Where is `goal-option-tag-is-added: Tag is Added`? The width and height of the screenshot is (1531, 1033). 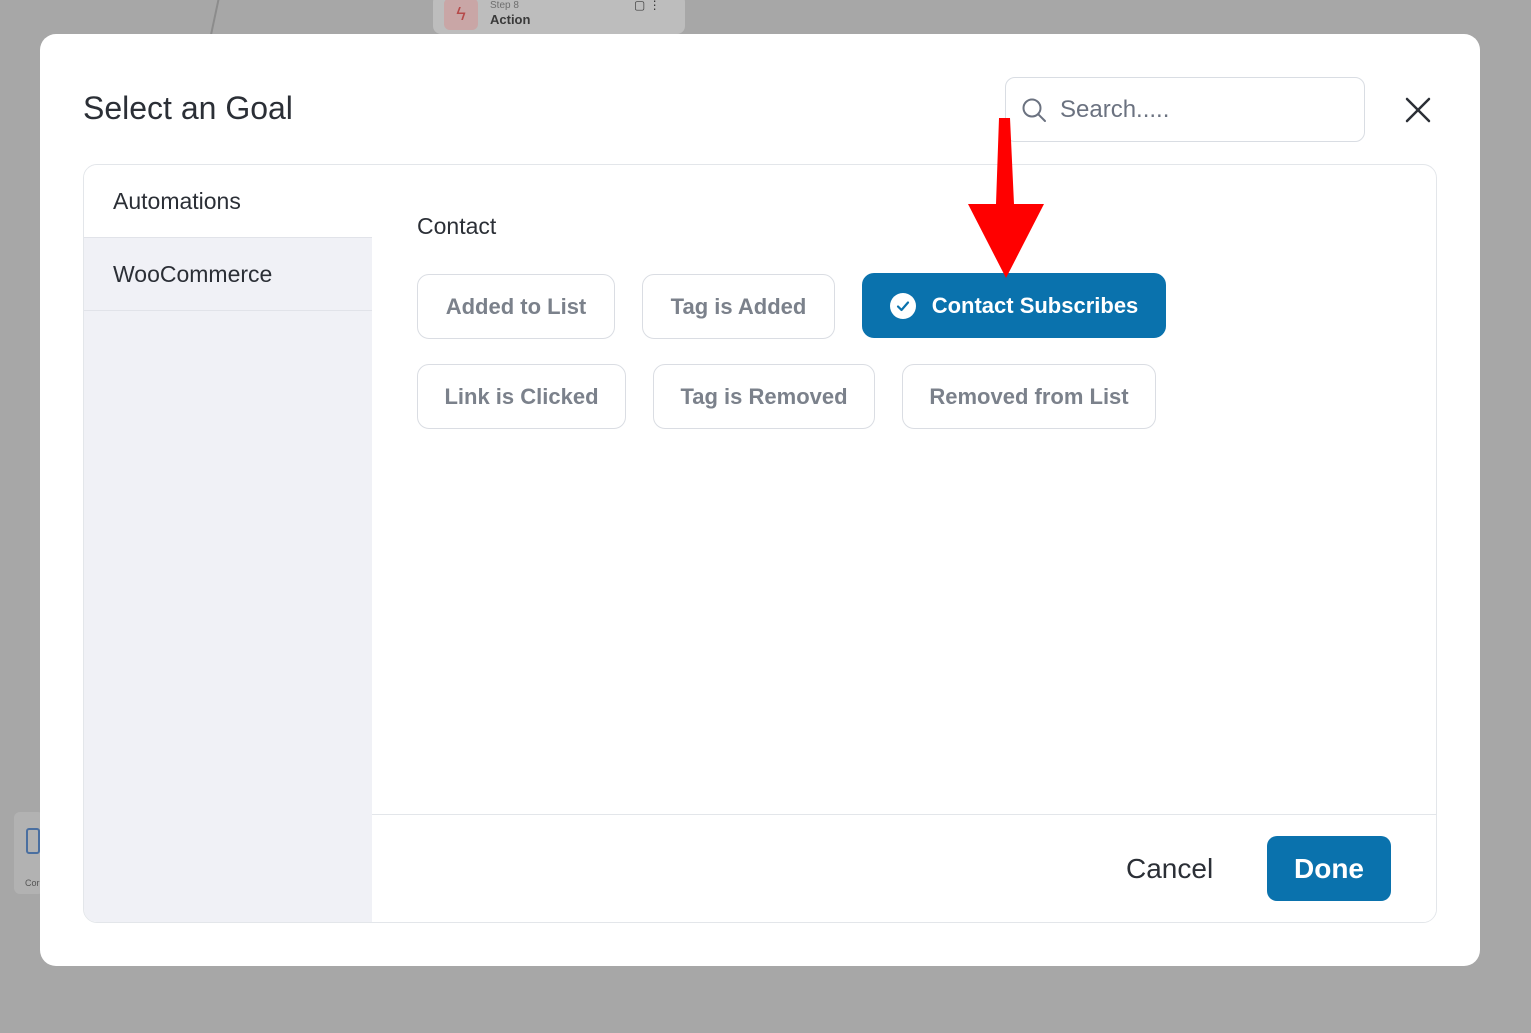 goal-option-tag-is-added: Tag is Added is located at coordinates (738, 306).